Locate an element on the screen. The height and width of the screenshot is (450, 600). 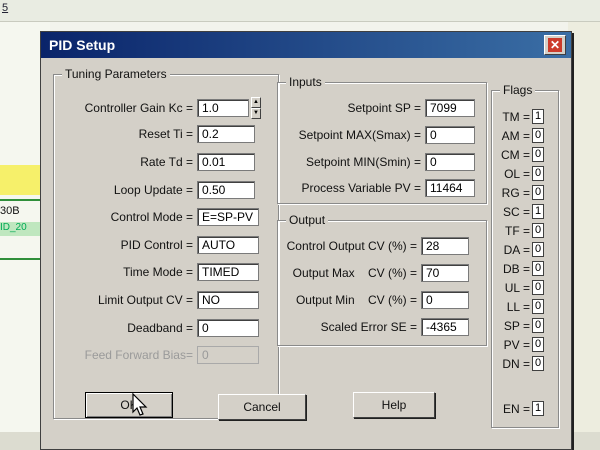
output-min-field: 0 is located at coordinates (445, 300).